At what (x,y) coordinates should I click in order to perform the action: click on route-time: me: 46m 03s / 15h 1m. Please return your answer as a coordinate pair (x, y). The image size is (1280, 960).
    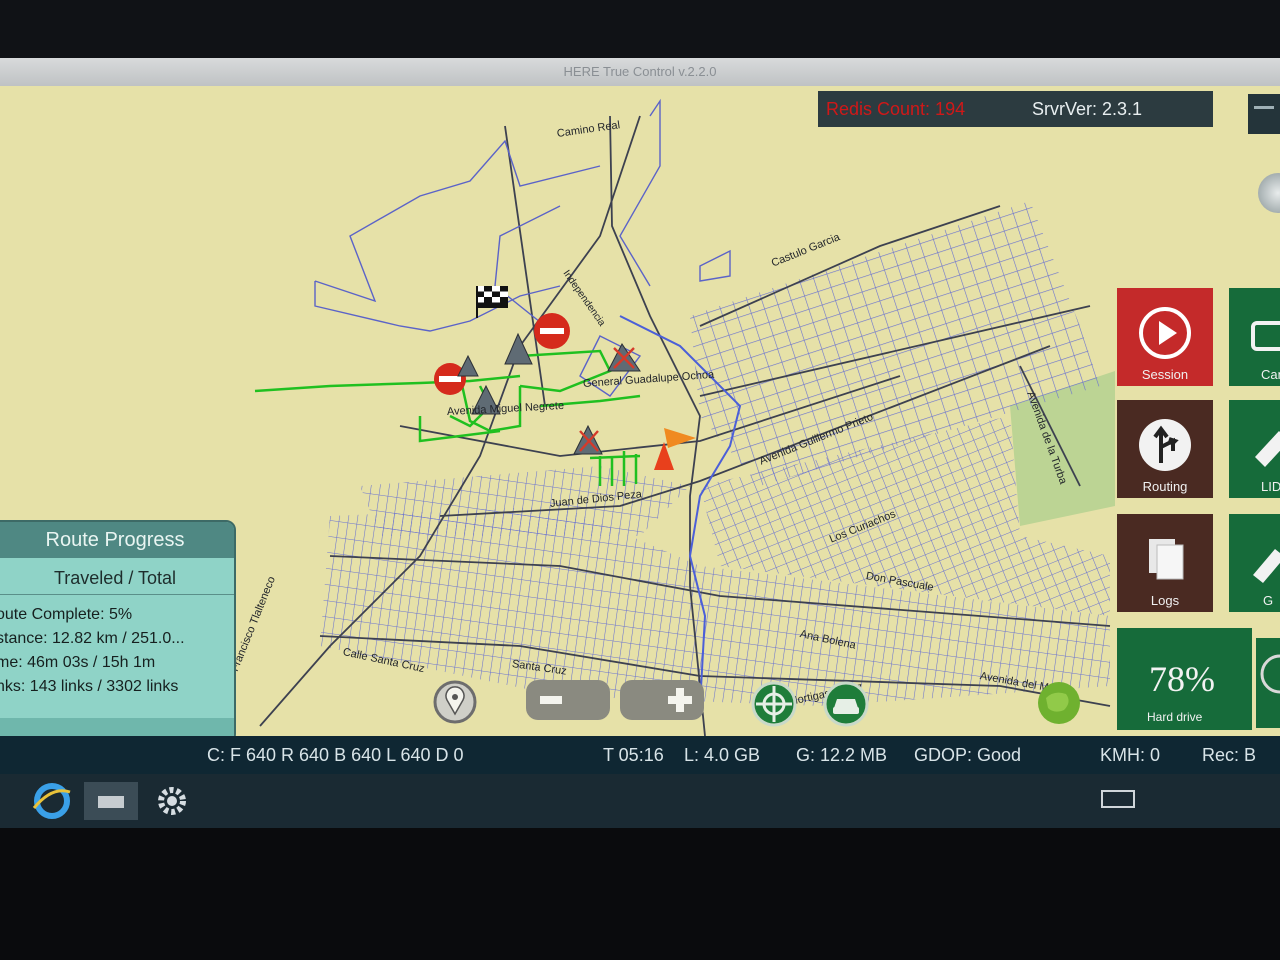
    Looking at the image, I should click on (78, 662).